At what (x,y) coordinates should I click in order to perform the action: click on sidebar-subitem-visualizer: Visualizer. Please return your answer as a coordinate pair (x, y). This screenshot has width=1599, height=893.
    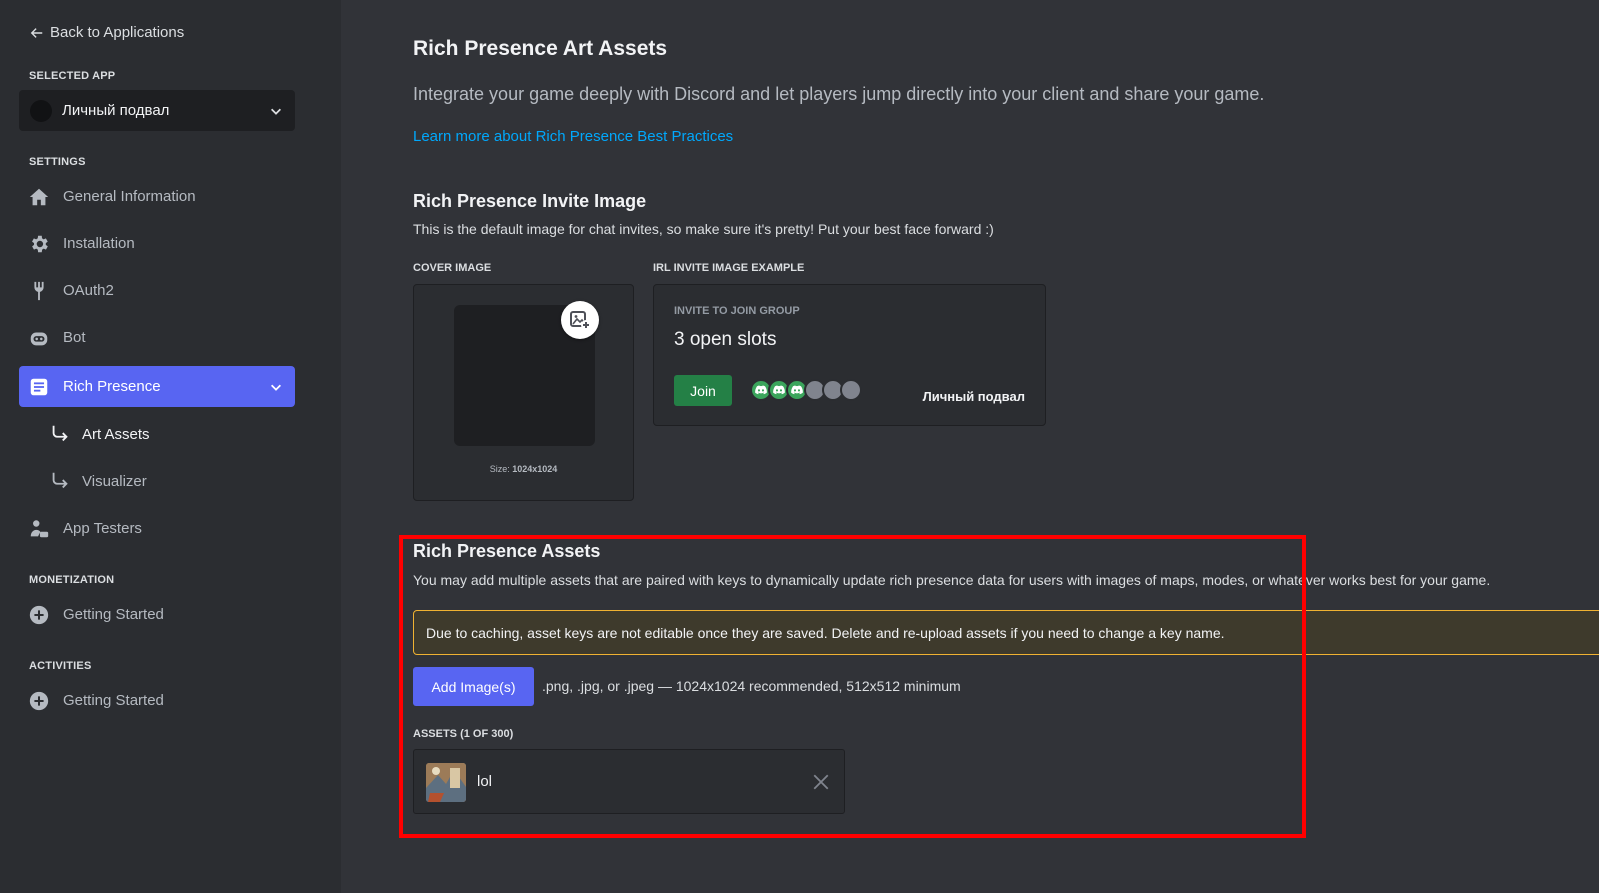
    Looking at the image, I should click on (98, 481).